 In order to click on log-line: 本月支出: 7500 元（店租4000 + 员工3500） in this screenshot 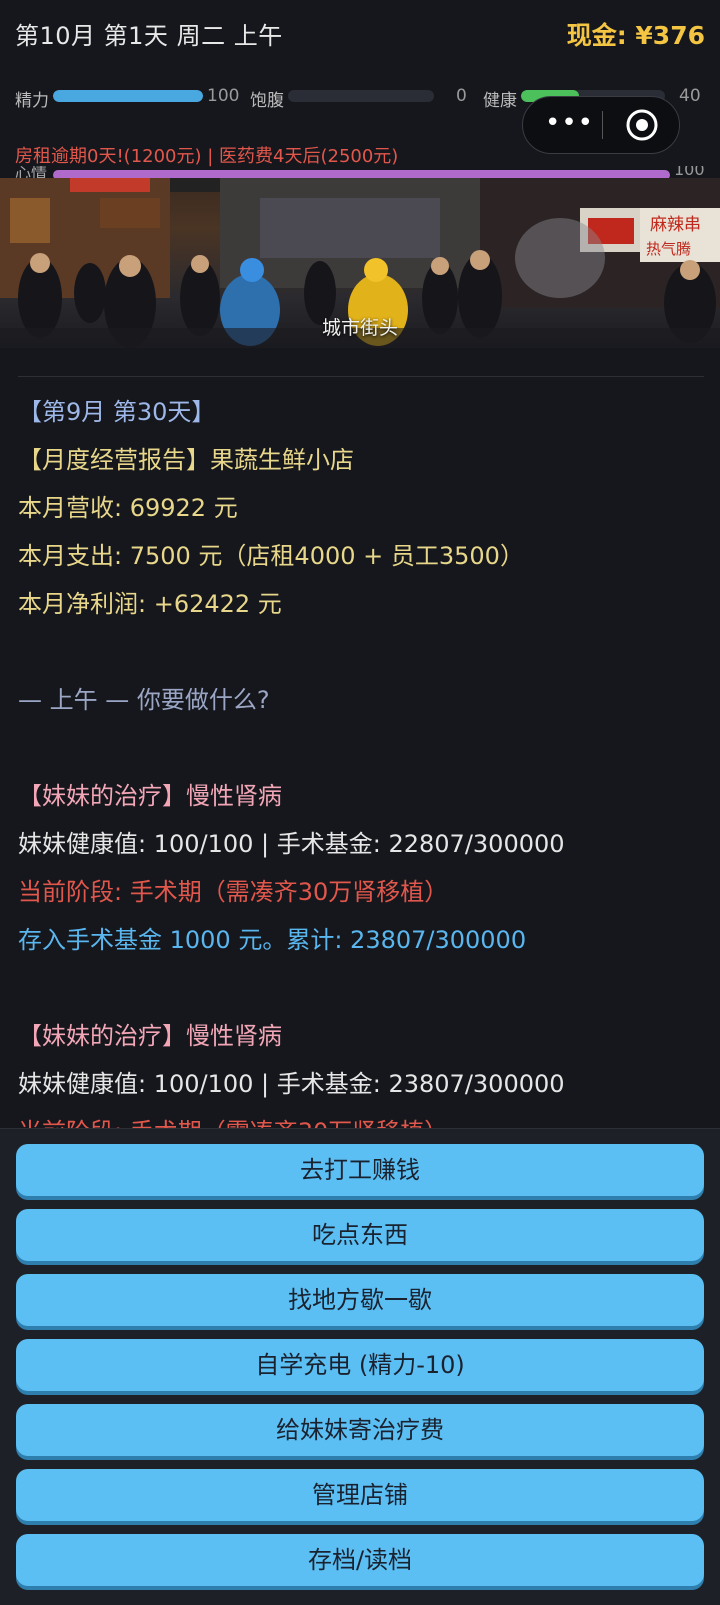, I will do `click(271, 556)`.